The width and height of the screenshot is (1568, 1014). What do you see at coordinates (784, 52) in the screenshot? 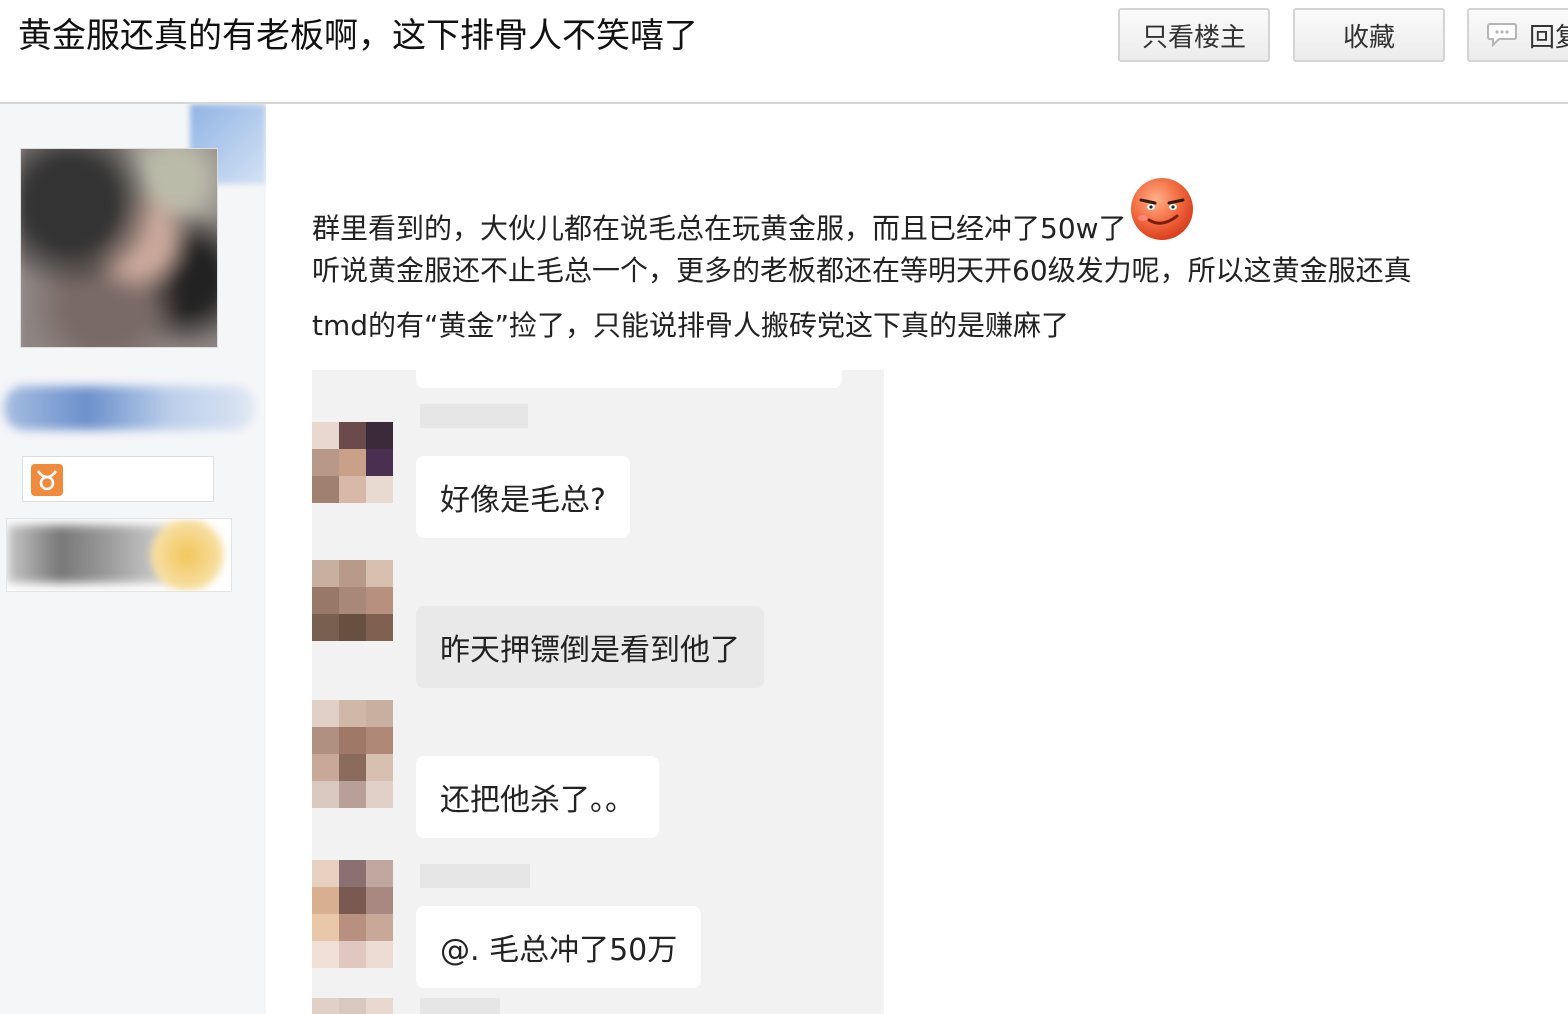
I see `thread-header: 黄金服还真的有老板啊，这下排骨人不笑嘻了 只看楼主 收藏 回复` at bounding box center [784, 52].